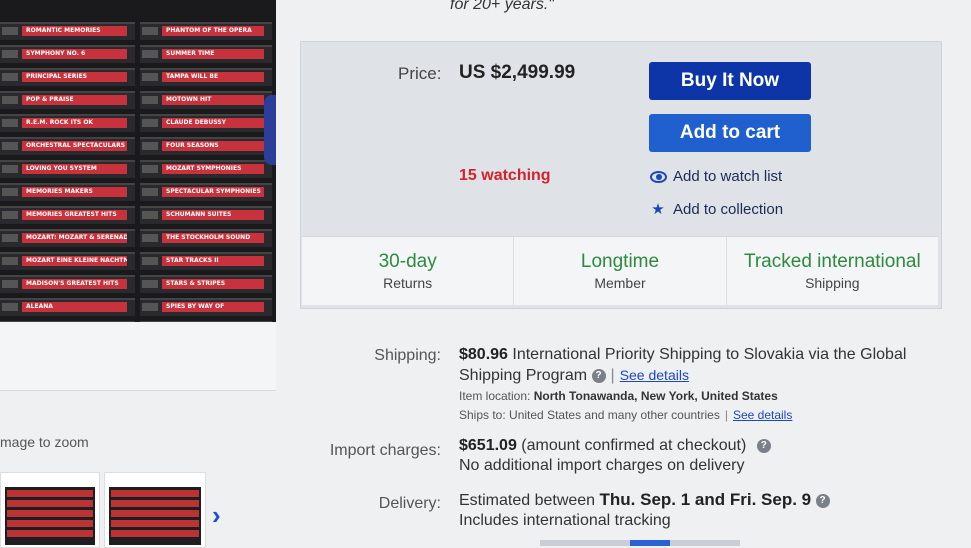 This screenshot has width=971, height=548. I want to click on star-icon: ★, so click(658, 209).